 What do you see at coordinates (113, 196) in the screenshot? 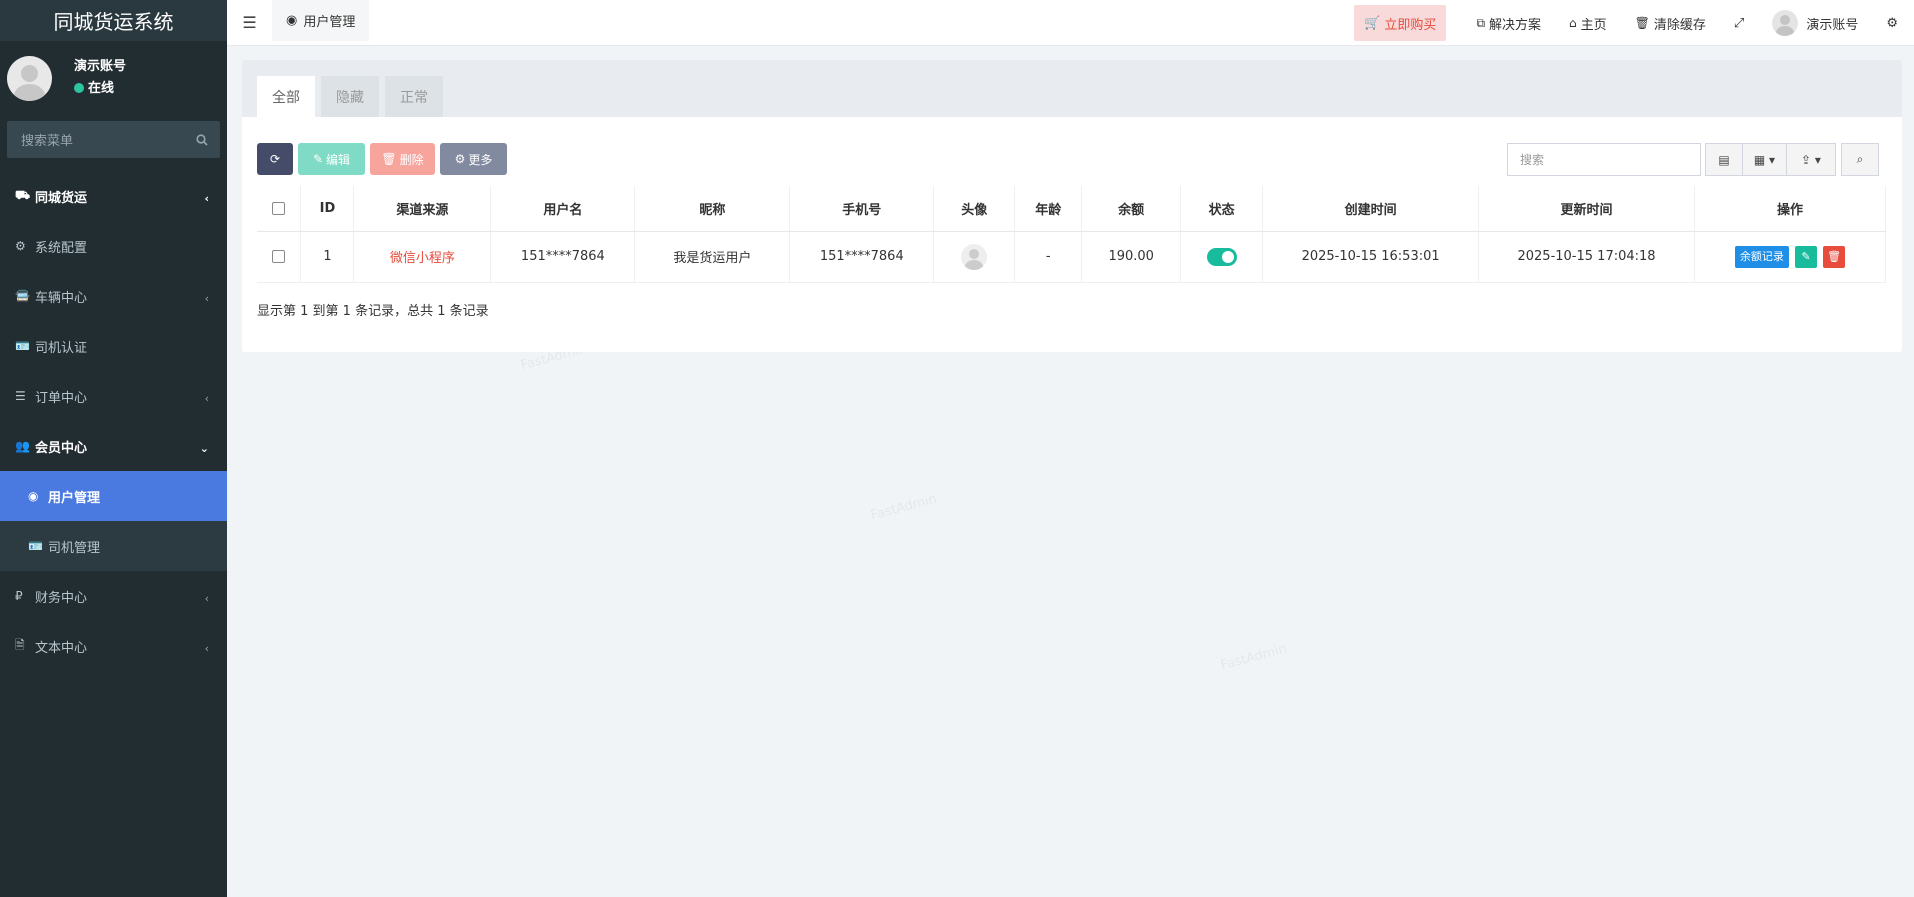
I see `sidebar-item-freight: ⛟ 同城货运 ‹` at bounding box center [113, 196].